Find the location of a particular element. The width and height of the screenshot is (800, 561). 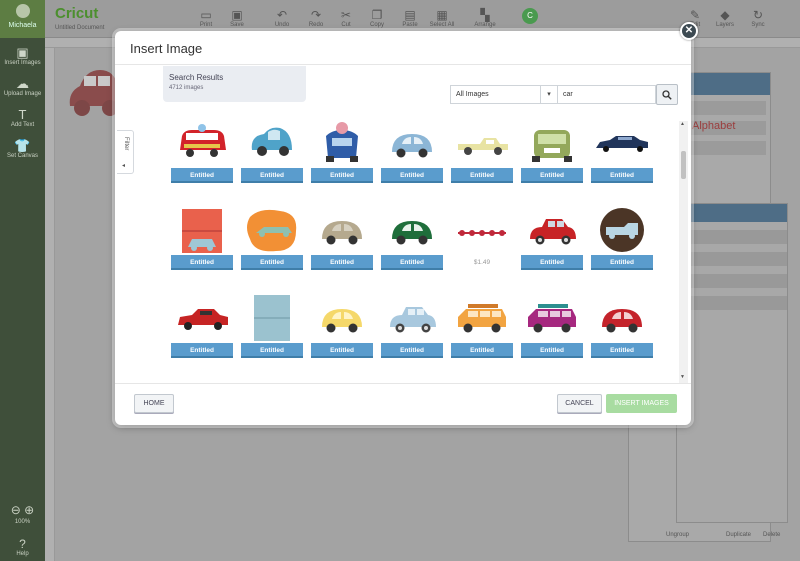

results-title: Search Results is located at coordinates (196, 77).